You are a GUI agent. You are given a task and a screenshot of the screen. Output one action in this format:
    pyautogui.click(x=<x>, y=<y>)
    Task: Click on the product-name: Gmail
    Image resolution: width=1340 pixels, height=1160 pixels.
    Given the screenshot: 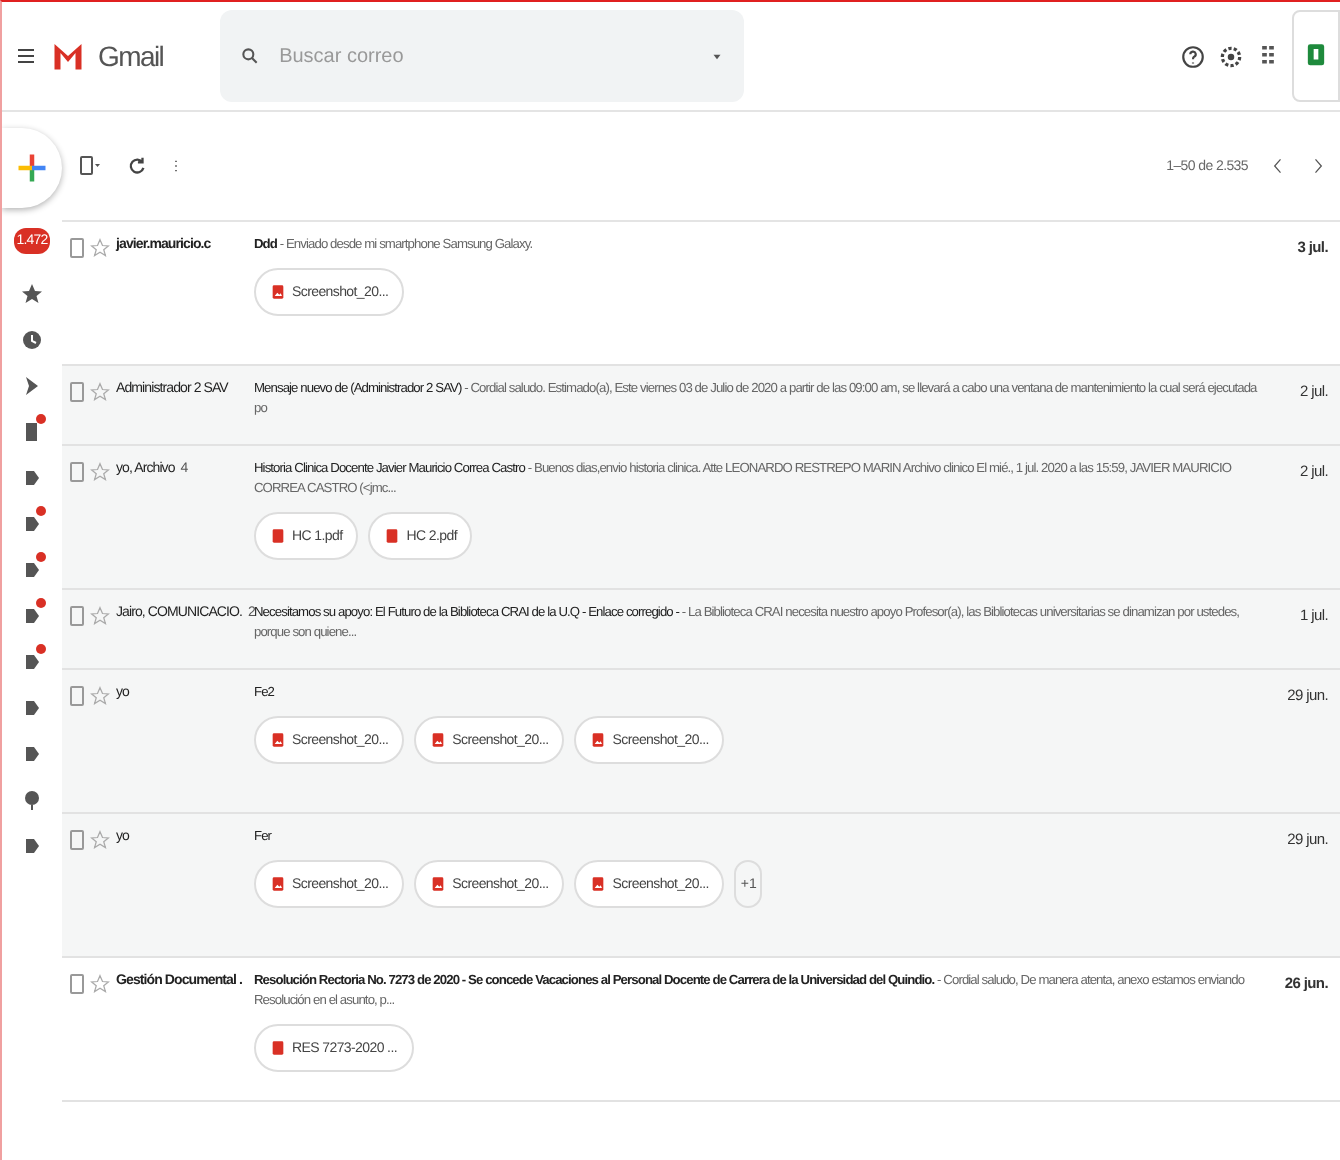 What is the action you would take?
    pyautogui.click(x=131, y=56)
    